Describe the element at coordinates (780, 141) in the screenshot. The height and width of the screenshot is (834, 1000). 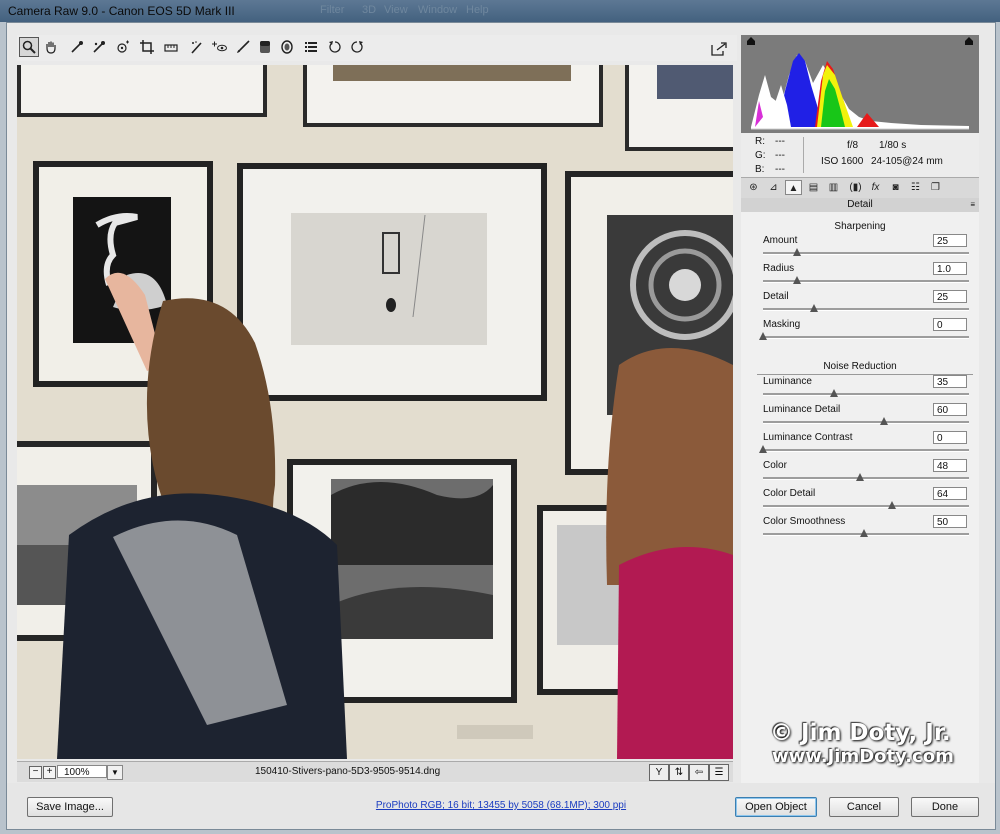
I see `r-value: ---` at that location.